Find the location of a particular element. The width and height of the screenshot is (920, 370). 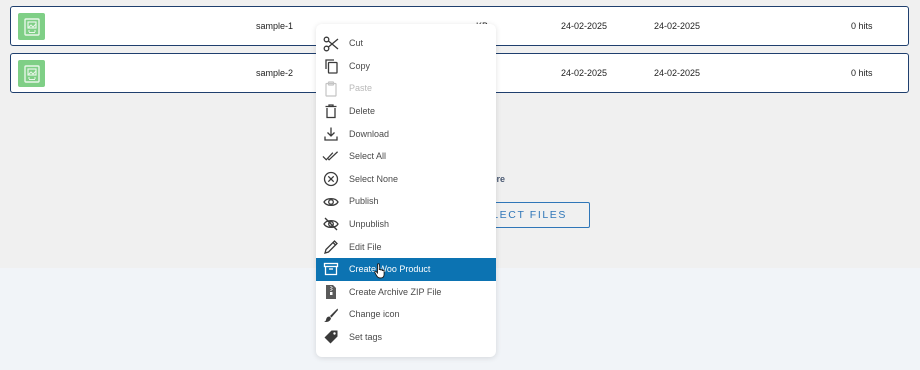

menu-item-copy: Copy is located at coordinates (406, 66).